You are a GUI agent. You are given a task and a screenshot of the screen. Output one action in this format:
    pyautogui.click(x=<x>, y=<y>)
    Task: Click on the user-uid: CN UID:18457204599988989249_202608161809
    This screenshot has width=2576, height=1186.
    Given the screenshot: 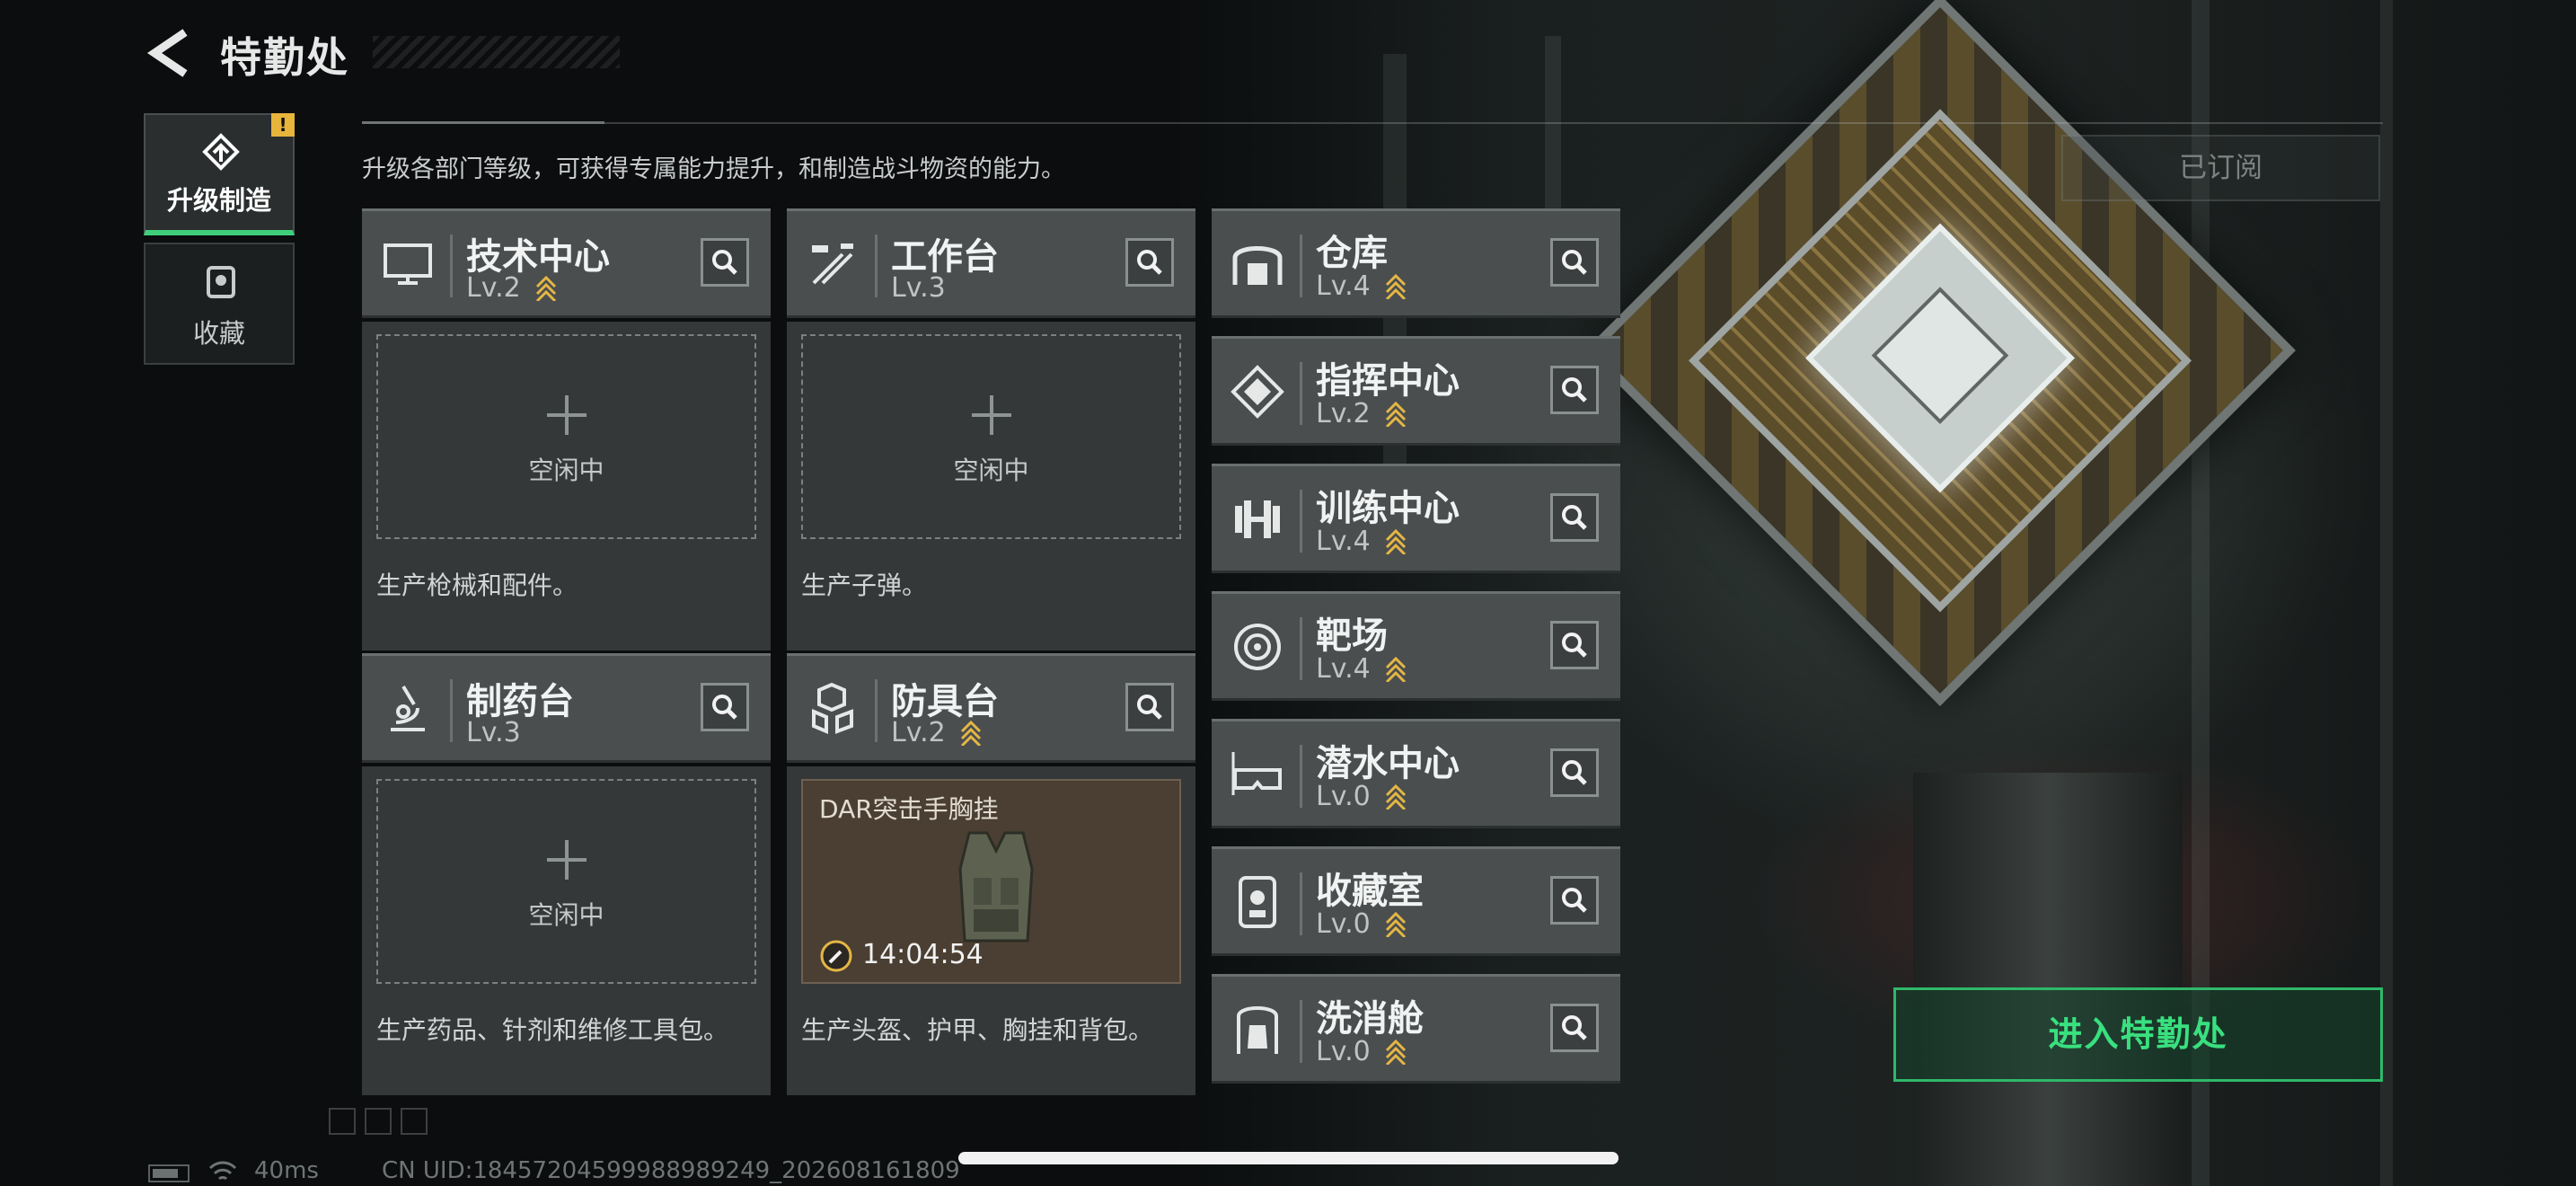 What is the action you would take?
    pyautogui.click(x=671, y=1170)
    